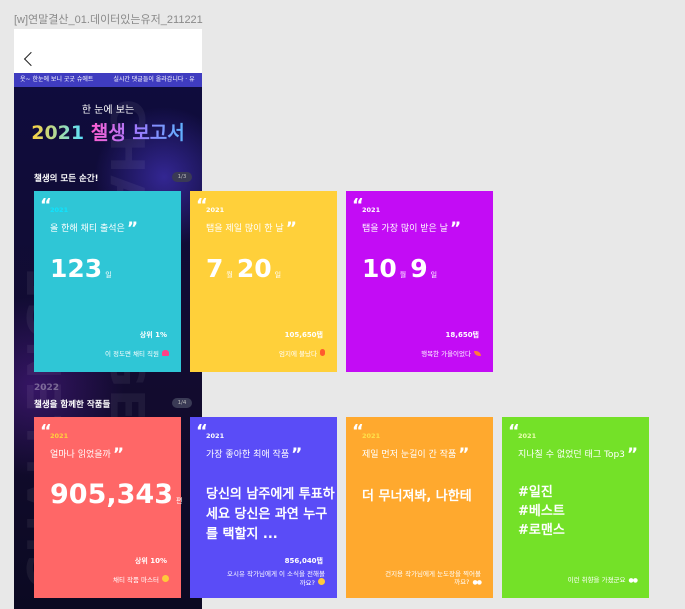  I want to click on ticker-item: 웃~ 한눈에 보니 굿굿 슈에트, so click(57, 79).